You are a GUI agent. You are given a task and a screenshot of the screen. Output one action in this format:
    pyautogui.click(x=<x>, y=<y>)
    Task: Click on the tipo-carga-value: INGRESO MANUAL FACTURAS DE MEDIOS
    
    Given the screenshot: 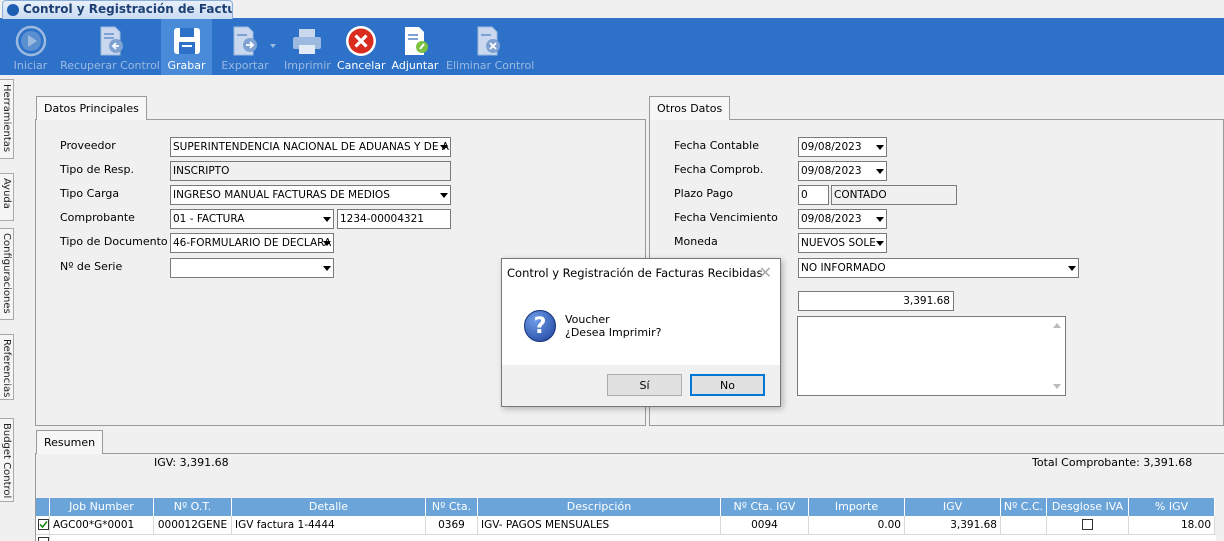 What is the action you would take?
    pyautogui.click(x=281, y=195)
    